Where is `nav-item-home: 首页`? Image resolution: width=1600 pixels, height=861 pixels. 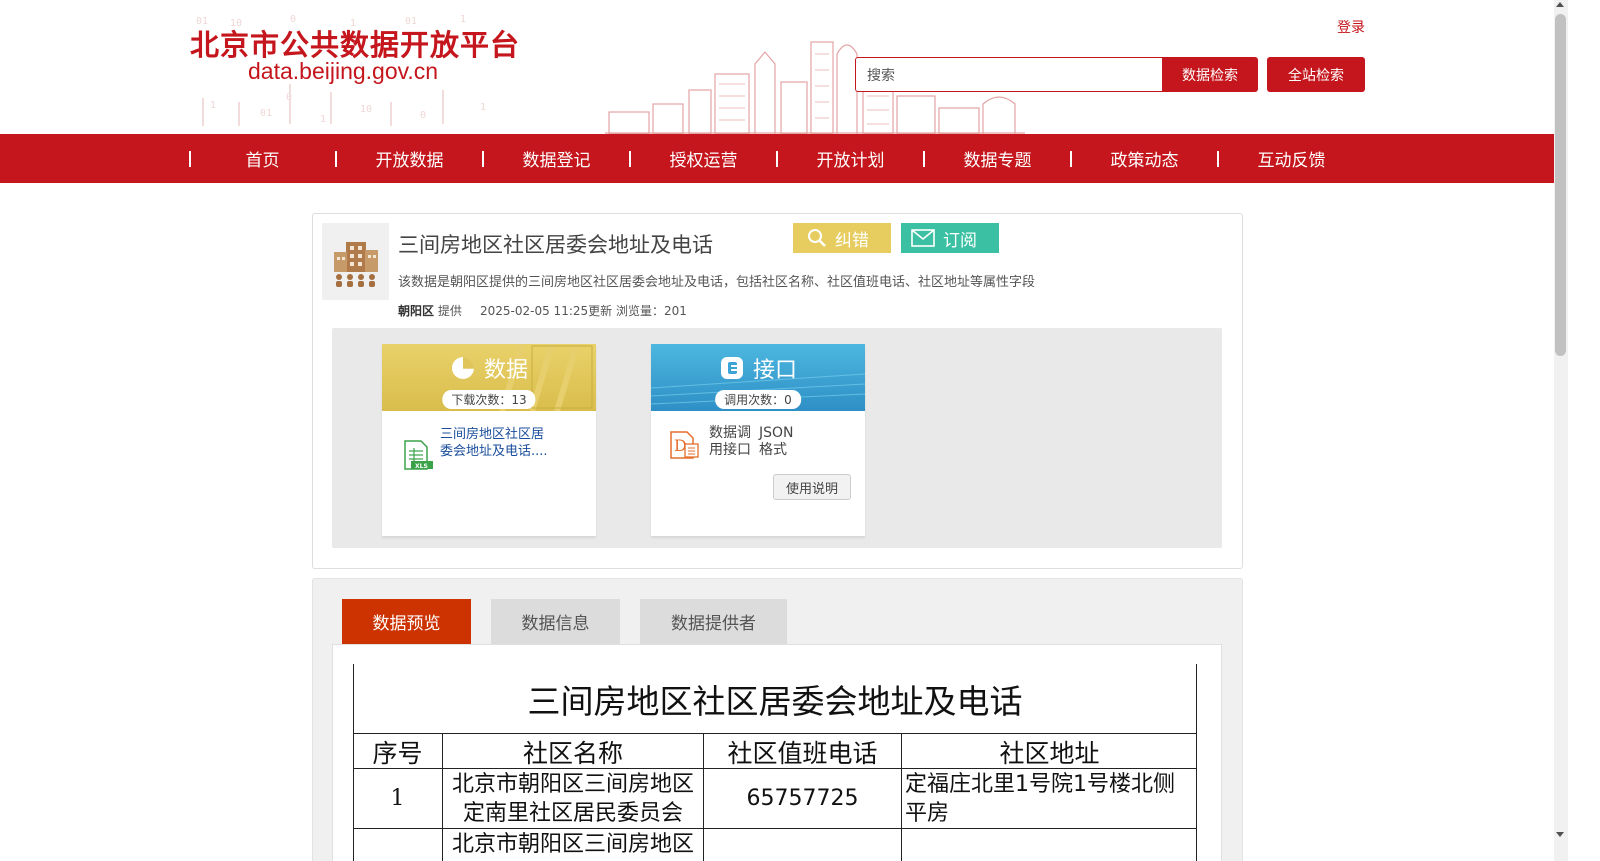
nav-item-home: 首页 is located at coordinates (262, 158).